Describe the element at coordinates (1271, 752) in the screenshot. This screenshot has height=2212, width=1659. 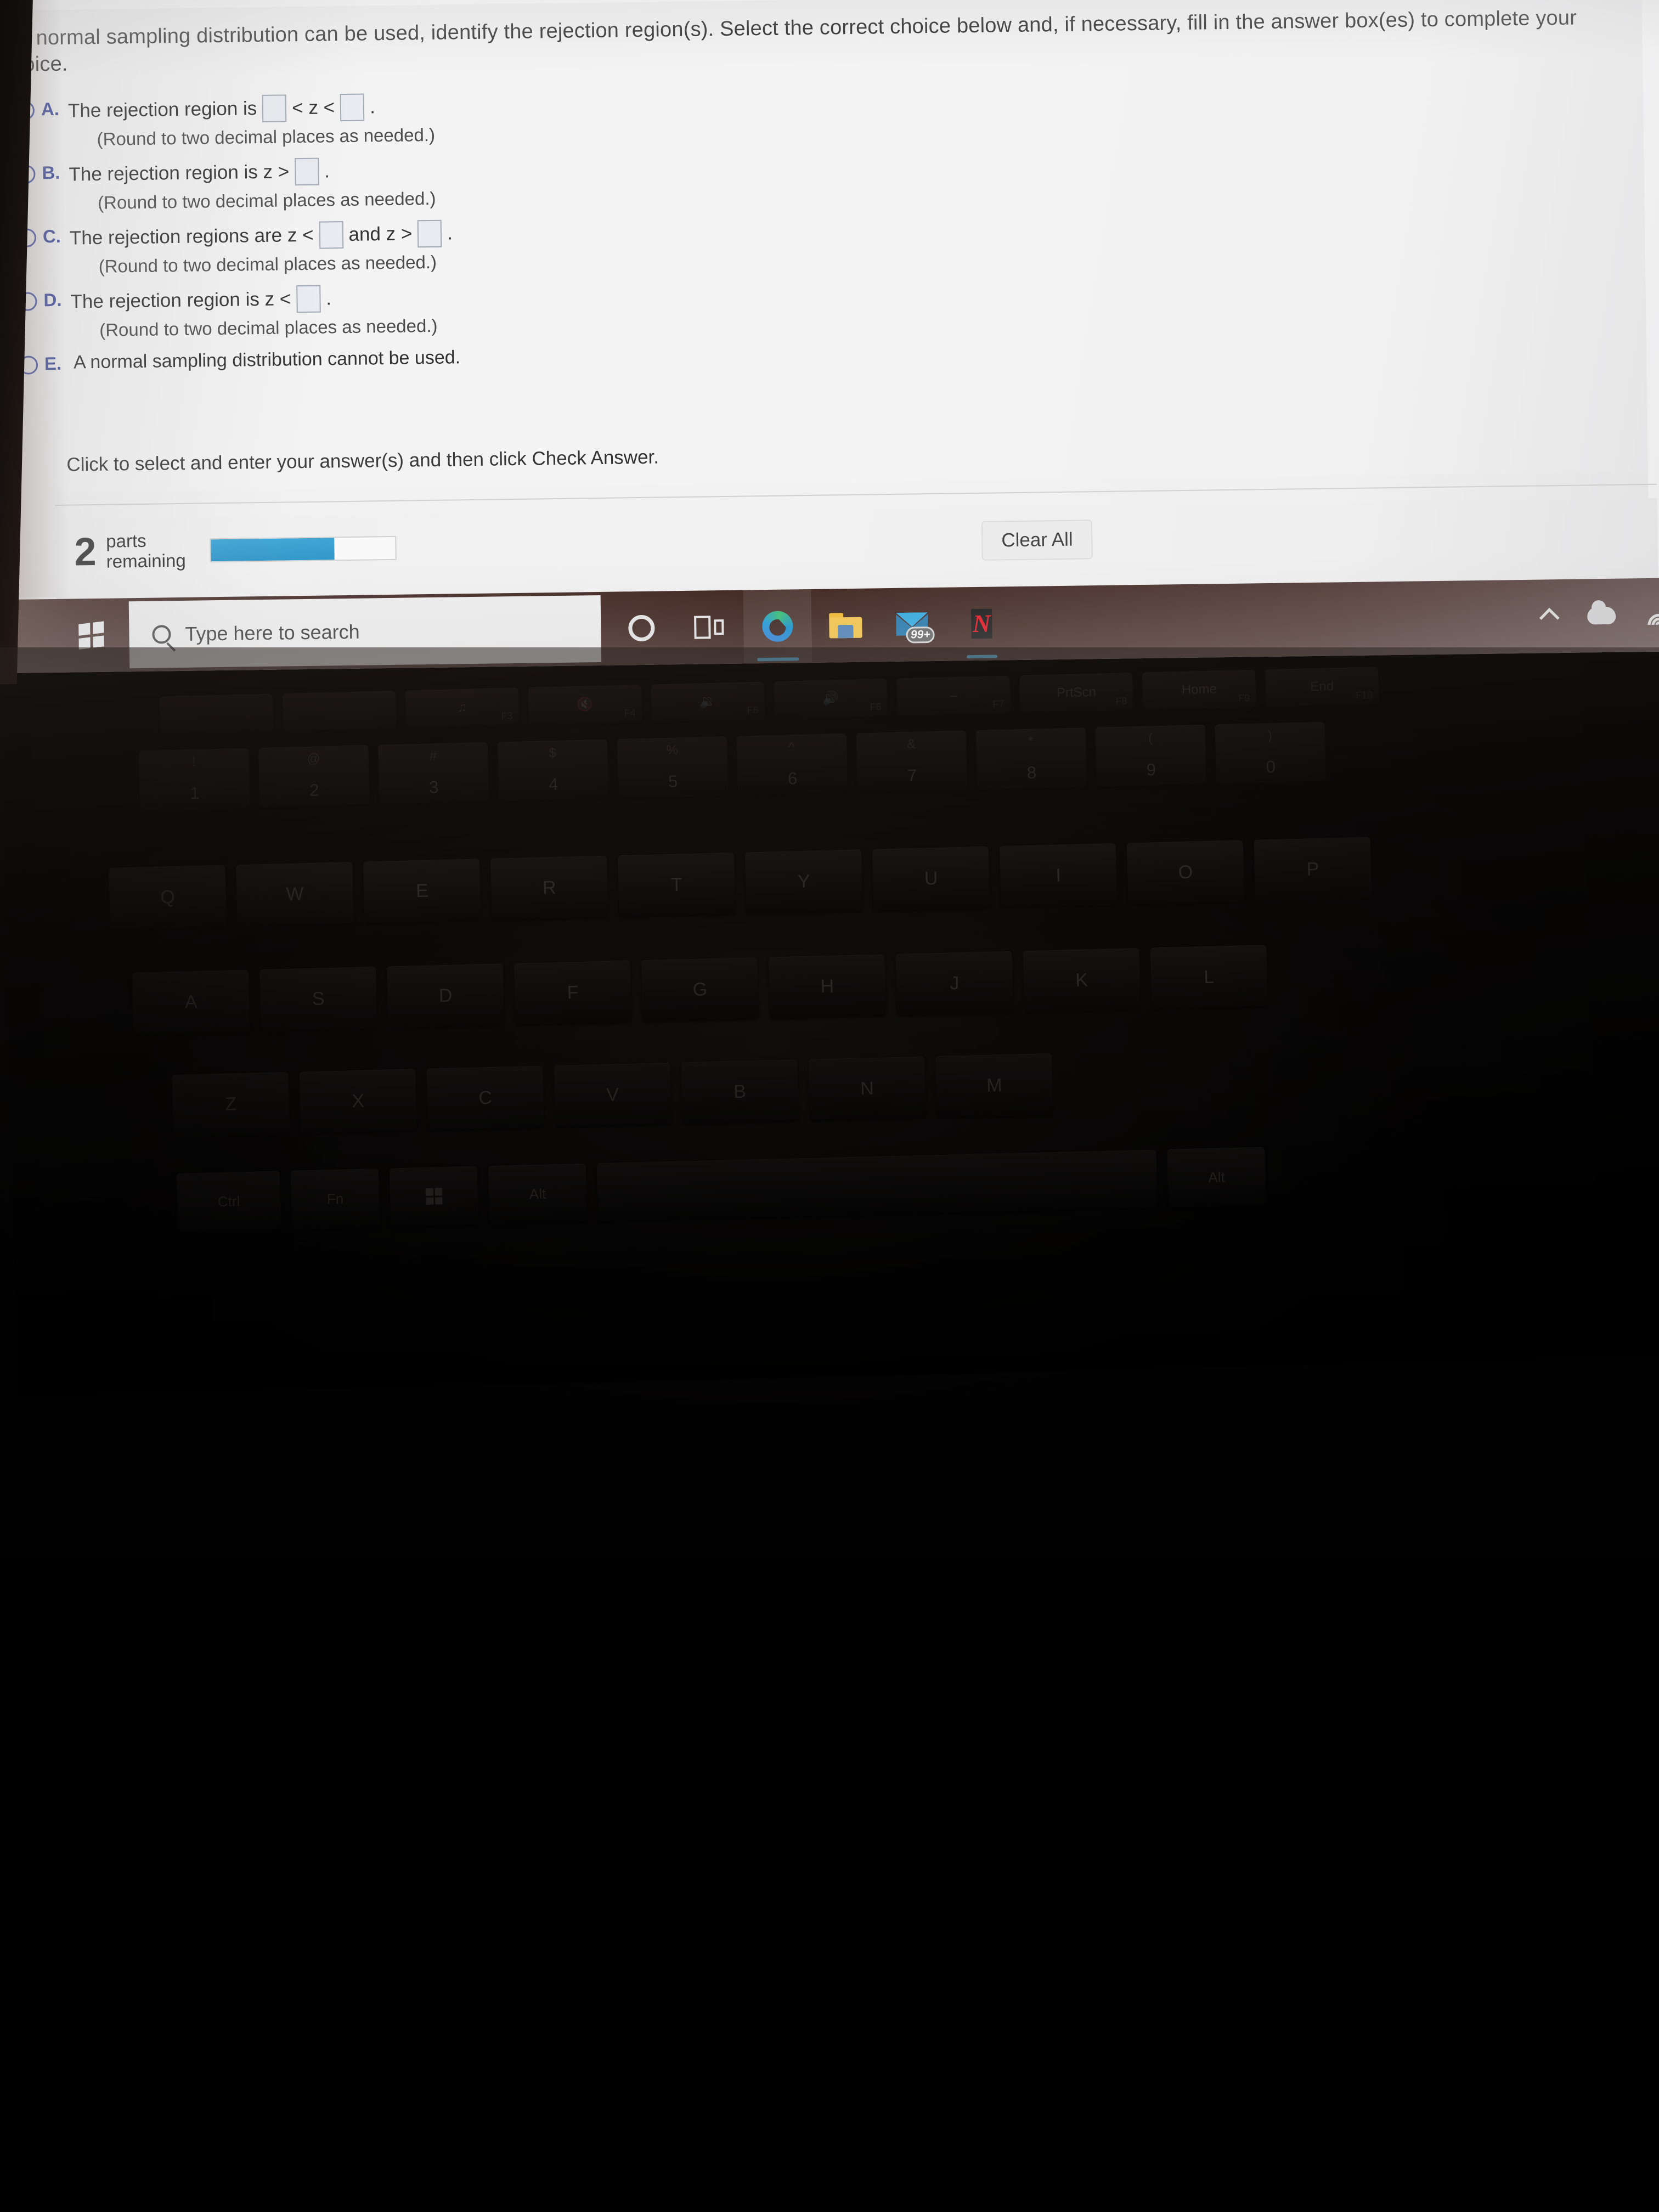
I see `key-0: ) 0` at that location.